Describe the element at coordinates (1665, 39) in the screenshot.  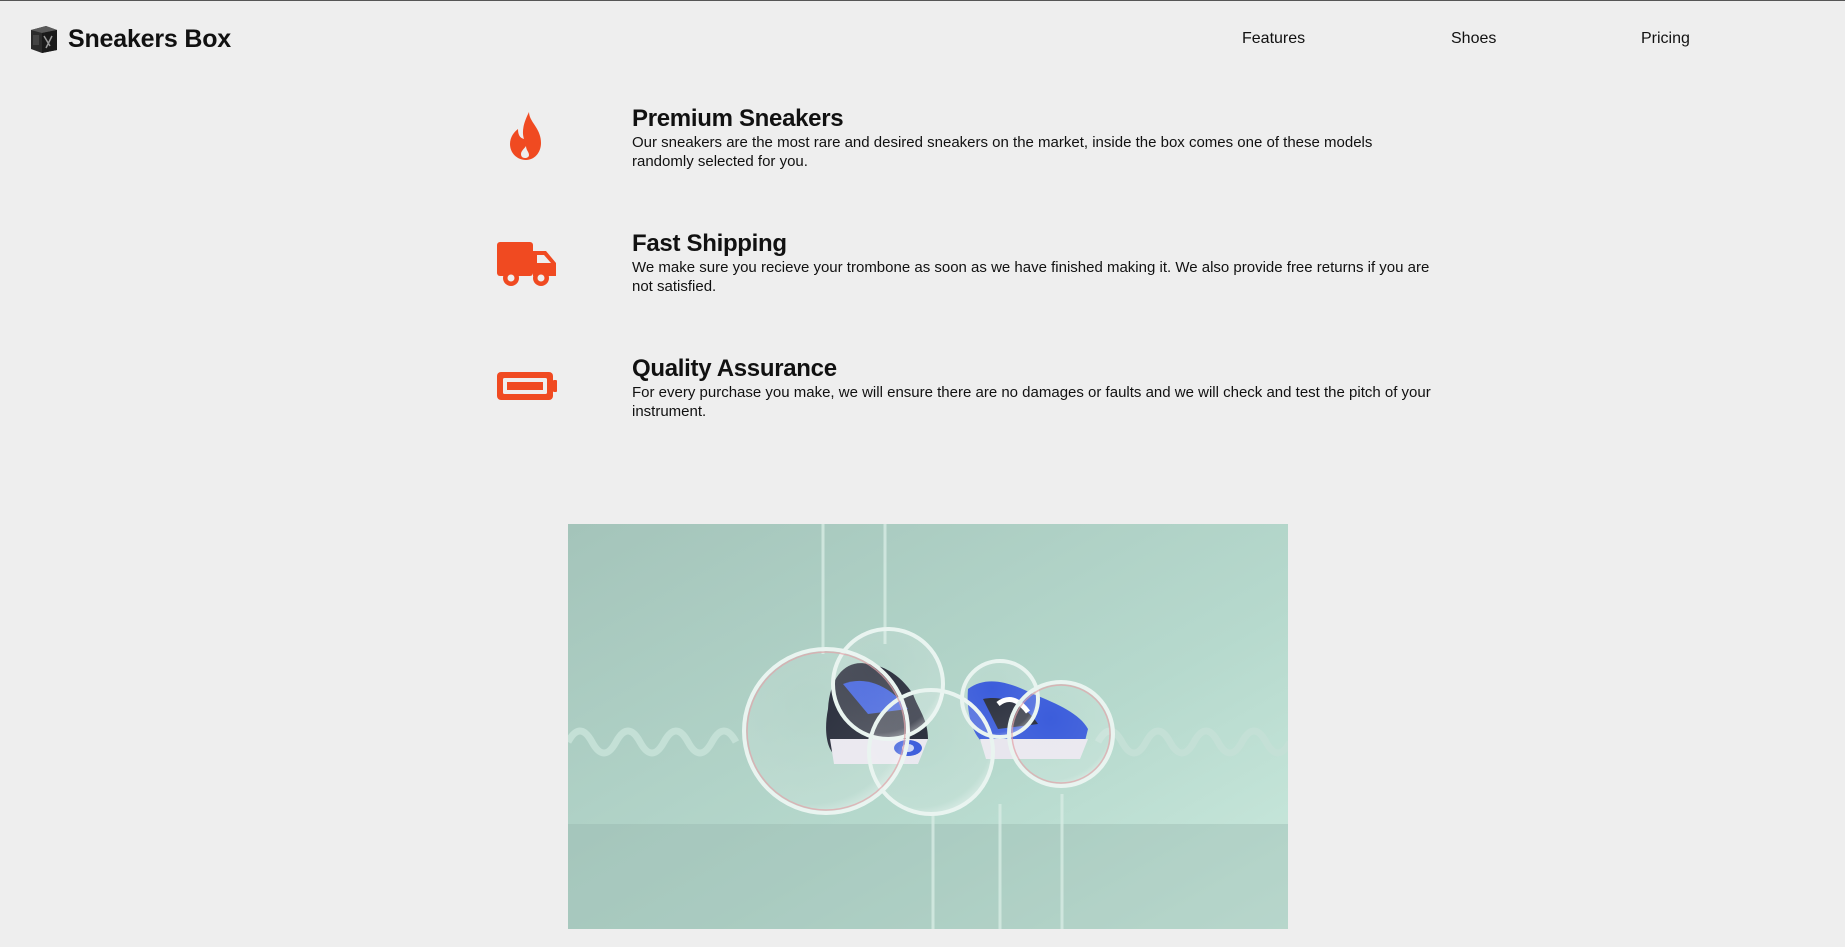
I see `nav-link-pricing: Pricing` at that location.